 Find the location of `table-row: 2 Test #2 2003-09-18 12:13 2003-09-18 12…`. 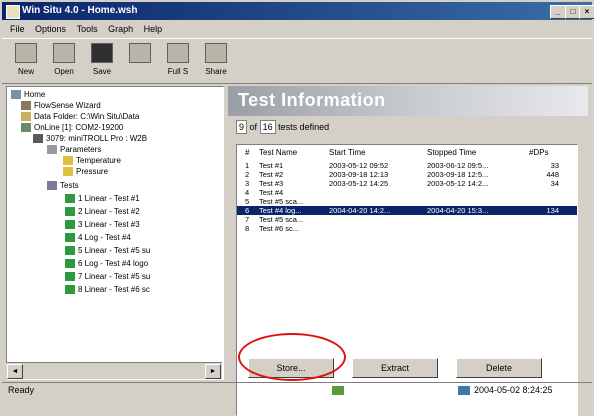

table-row: 2 Test #2 2003-09-18 12:13 2003-09-18 12… is located at coordinates (407, 174).